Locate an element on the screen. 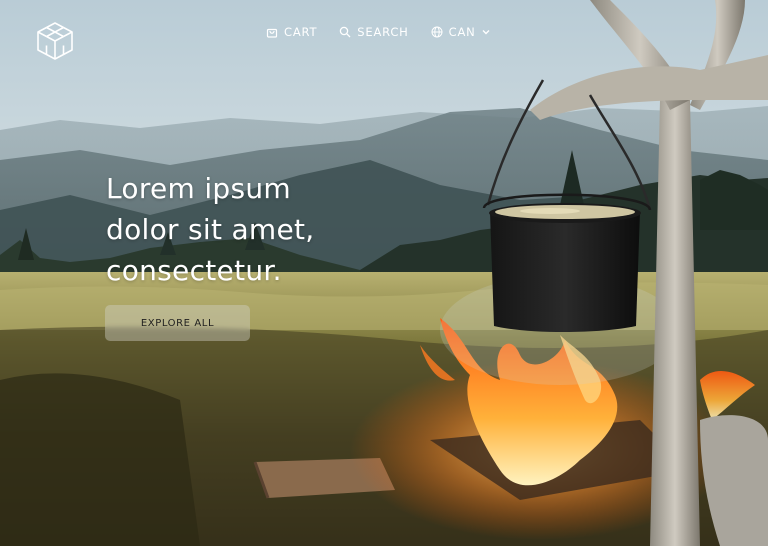  chevron-down-icon is located at coordinates (486, 32).